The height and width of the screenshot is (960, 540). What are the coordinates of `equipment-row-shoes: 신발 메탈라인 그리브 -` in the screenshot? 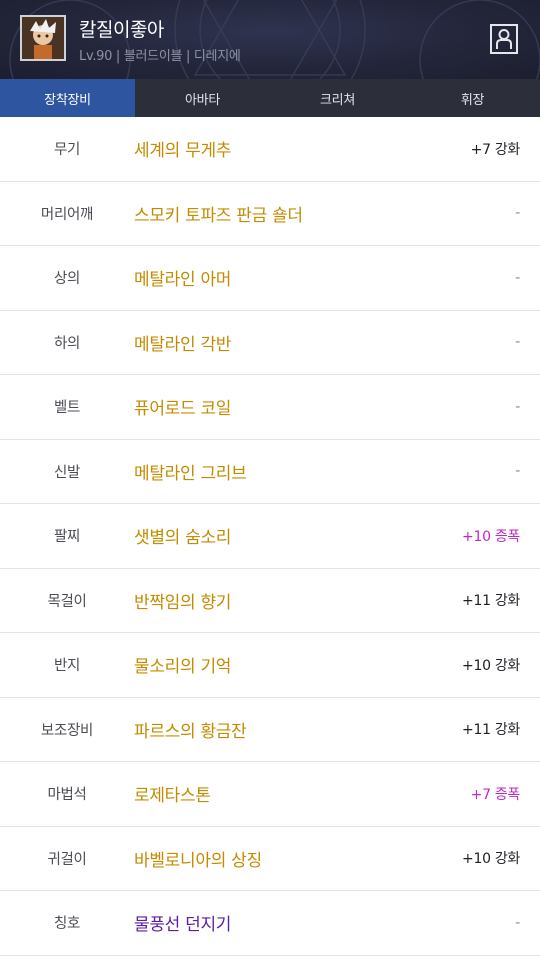 It's located at (270, 472).